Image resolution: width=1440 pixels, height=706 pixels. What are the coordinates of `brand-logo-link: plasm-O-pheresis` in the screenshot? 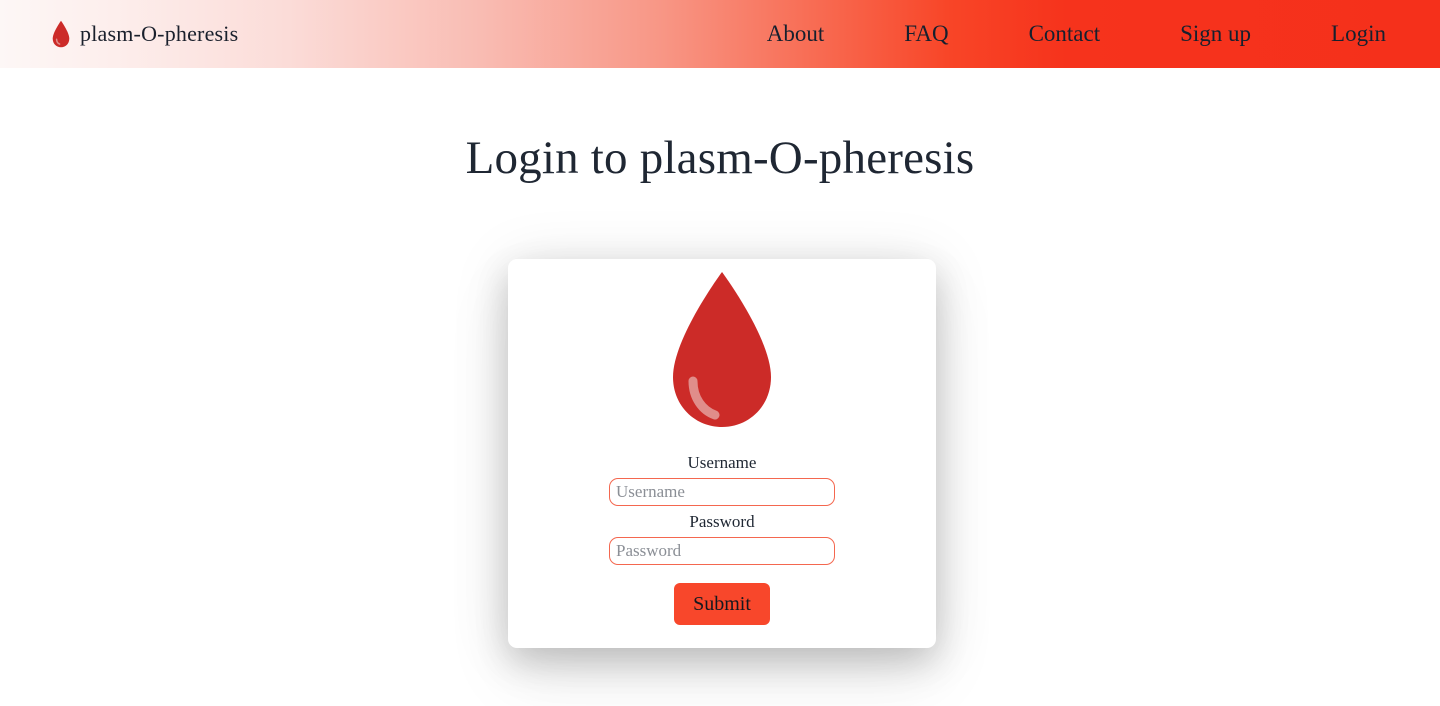 It's located at (145, 34).